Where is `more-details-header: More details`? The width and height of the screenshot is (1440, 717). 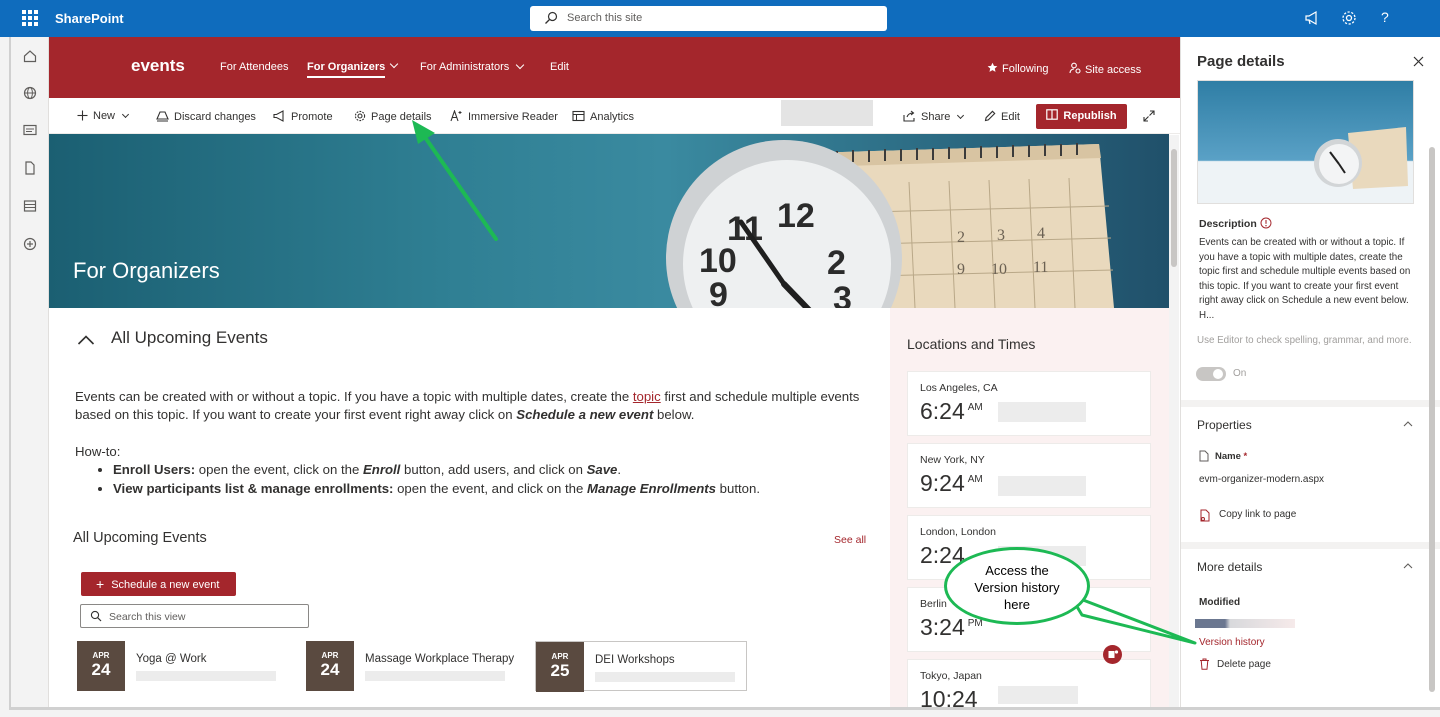 more-details-header: More details is located at coordinates (1229, 567).